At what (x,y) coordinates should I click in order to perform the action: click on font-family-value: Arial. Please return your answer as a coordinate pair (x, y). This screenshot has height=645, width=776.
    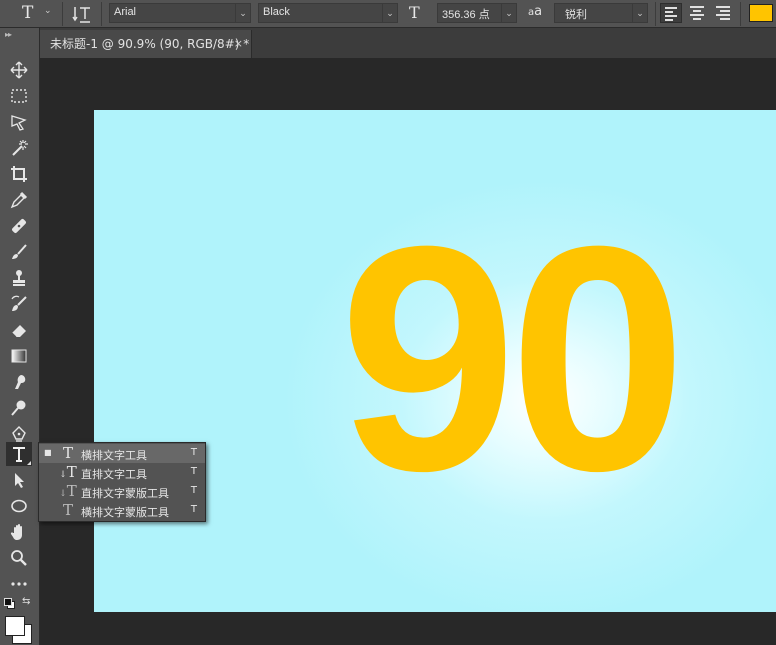
    Looking at the image, I should click on (125, 12).